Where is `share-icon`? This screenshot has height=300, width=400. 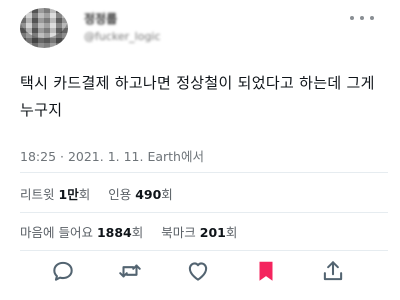 share-icon is located at coordinates (333, 271).